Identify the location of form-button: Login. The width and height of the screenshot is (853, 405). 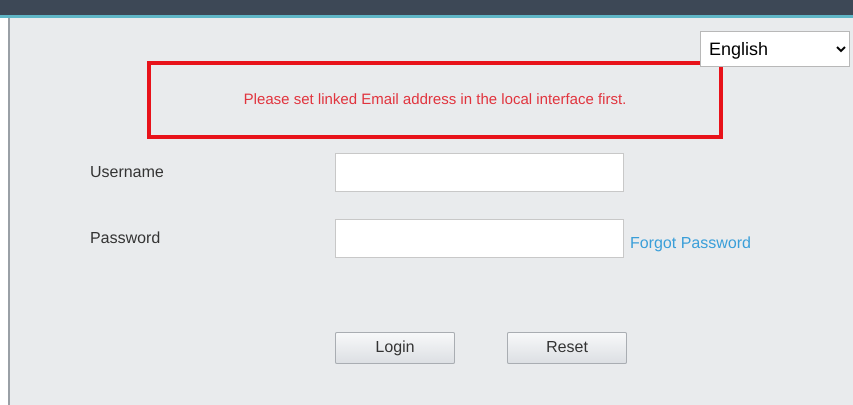
(395, 348).